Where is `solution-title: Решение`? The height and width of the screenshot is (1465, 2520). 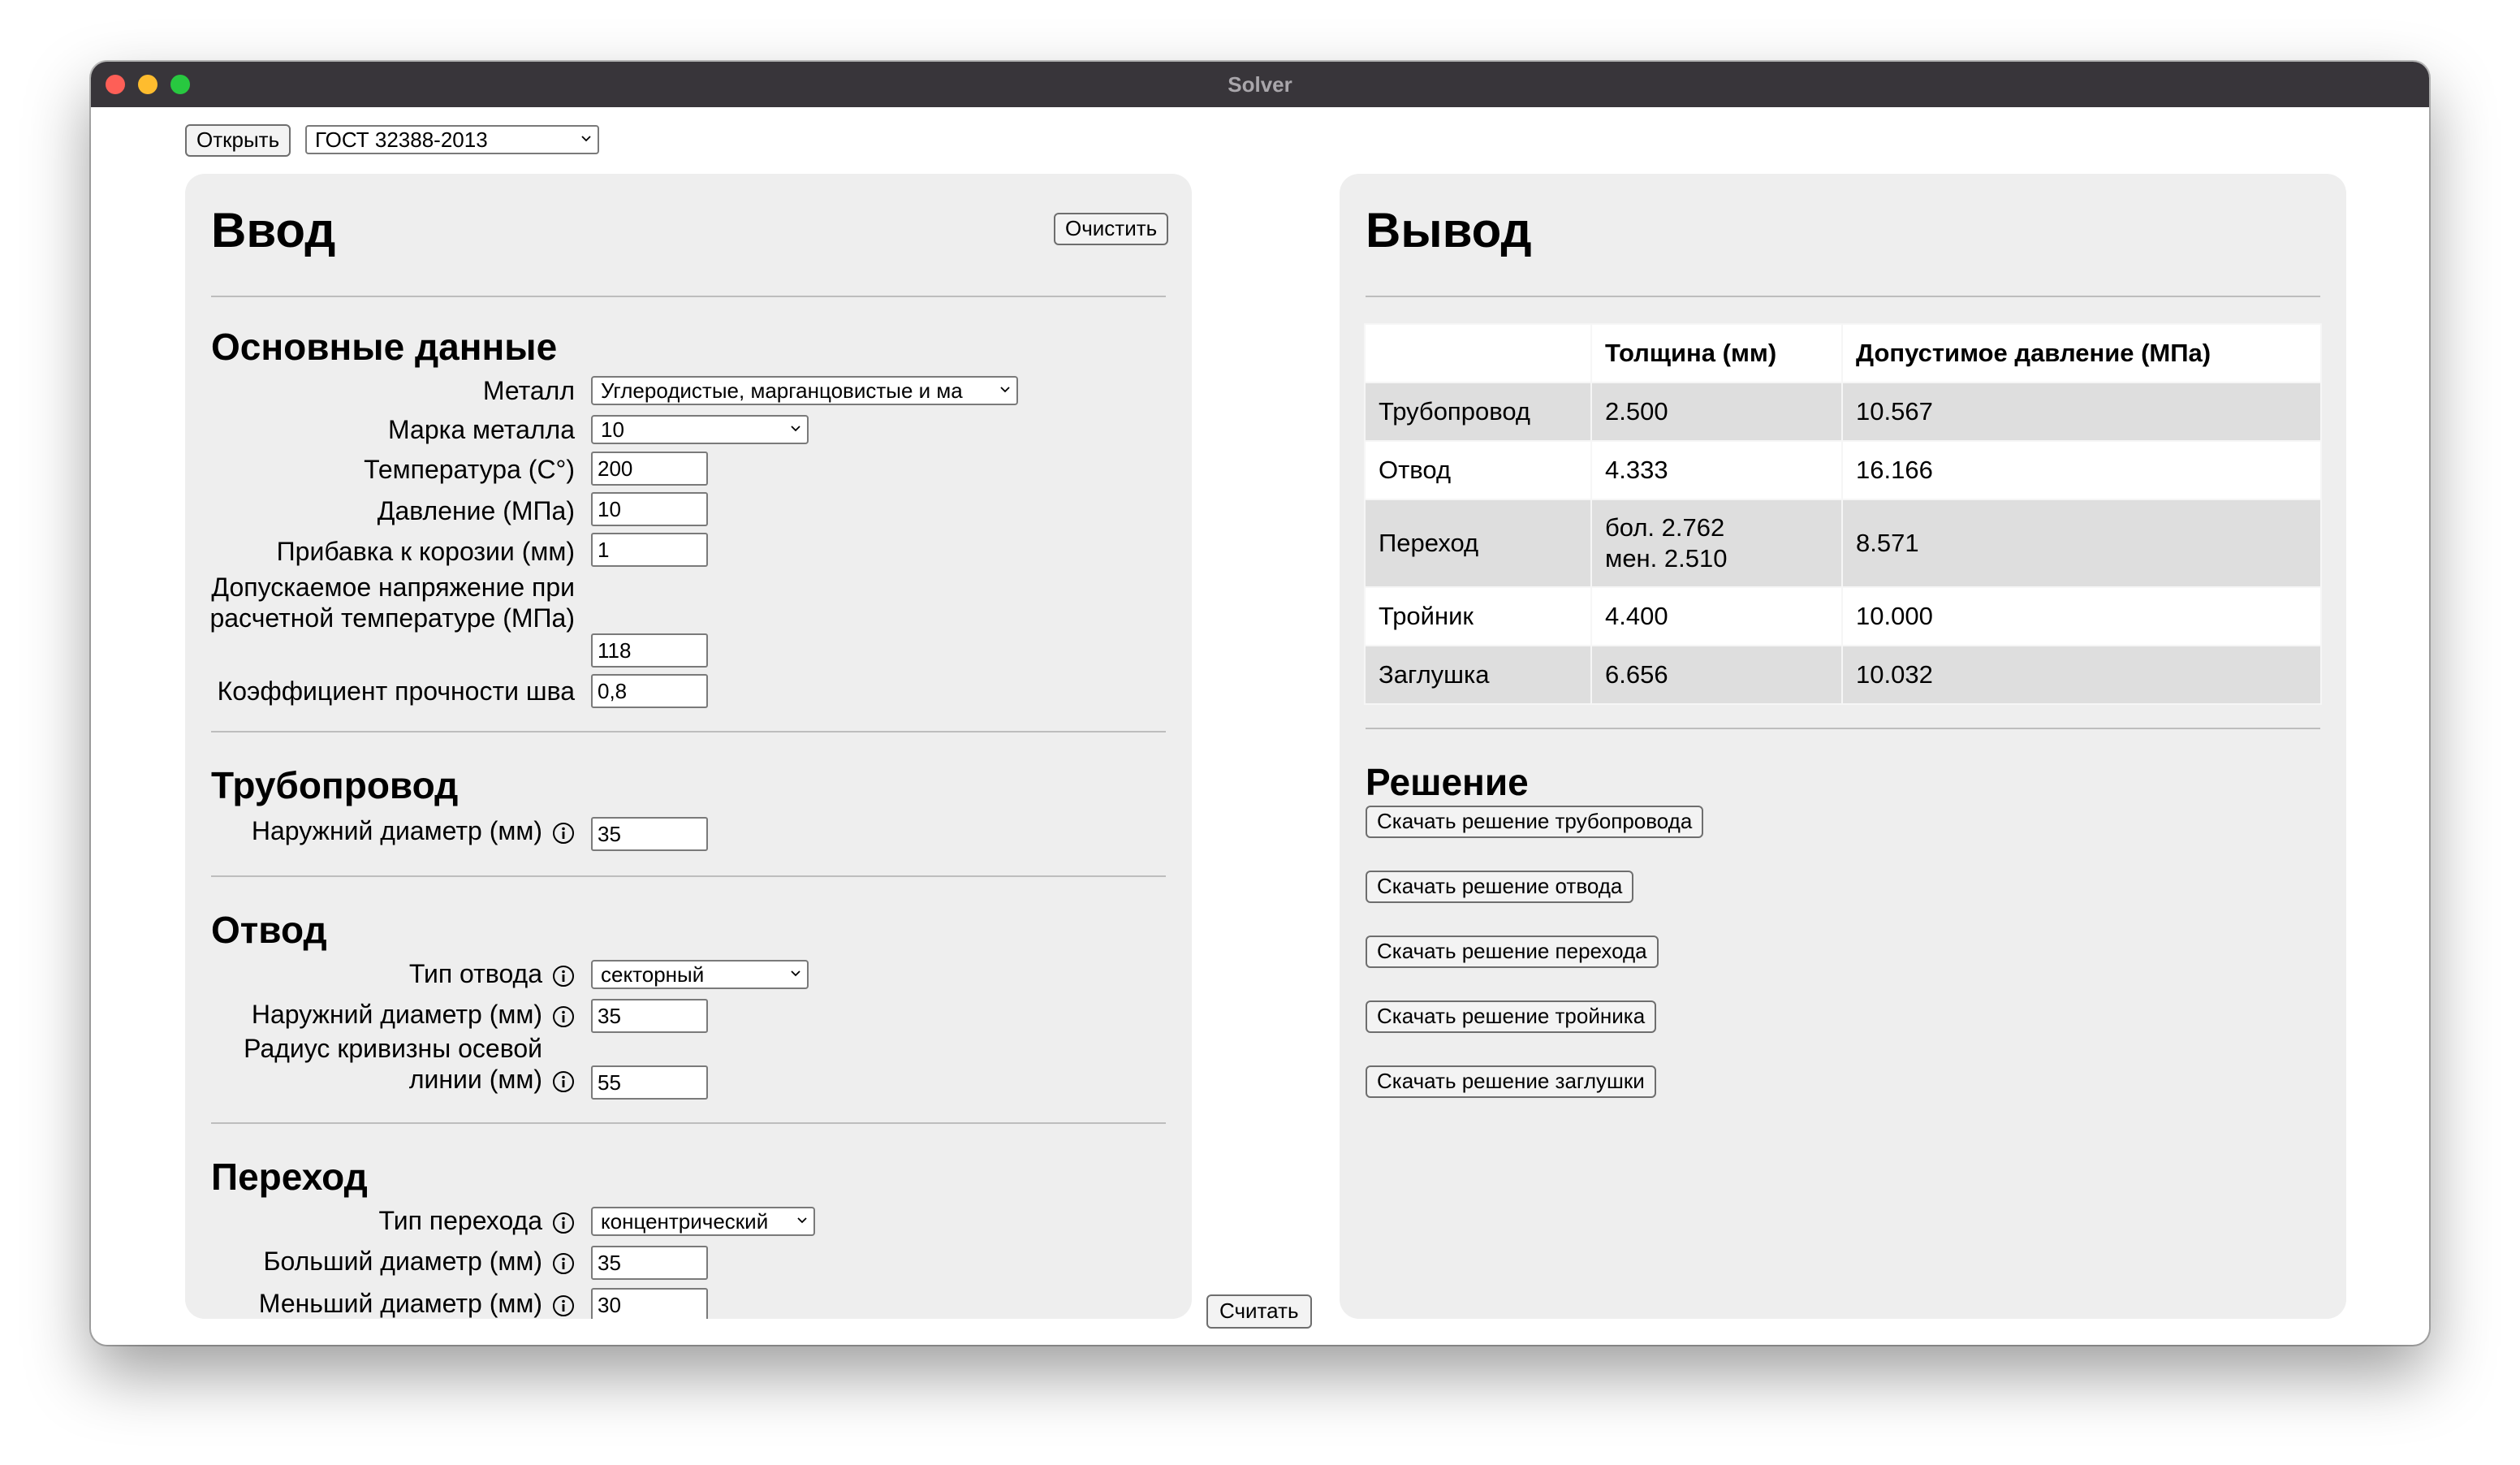 solution-title: Решение is located at coordinates (1447, 782).